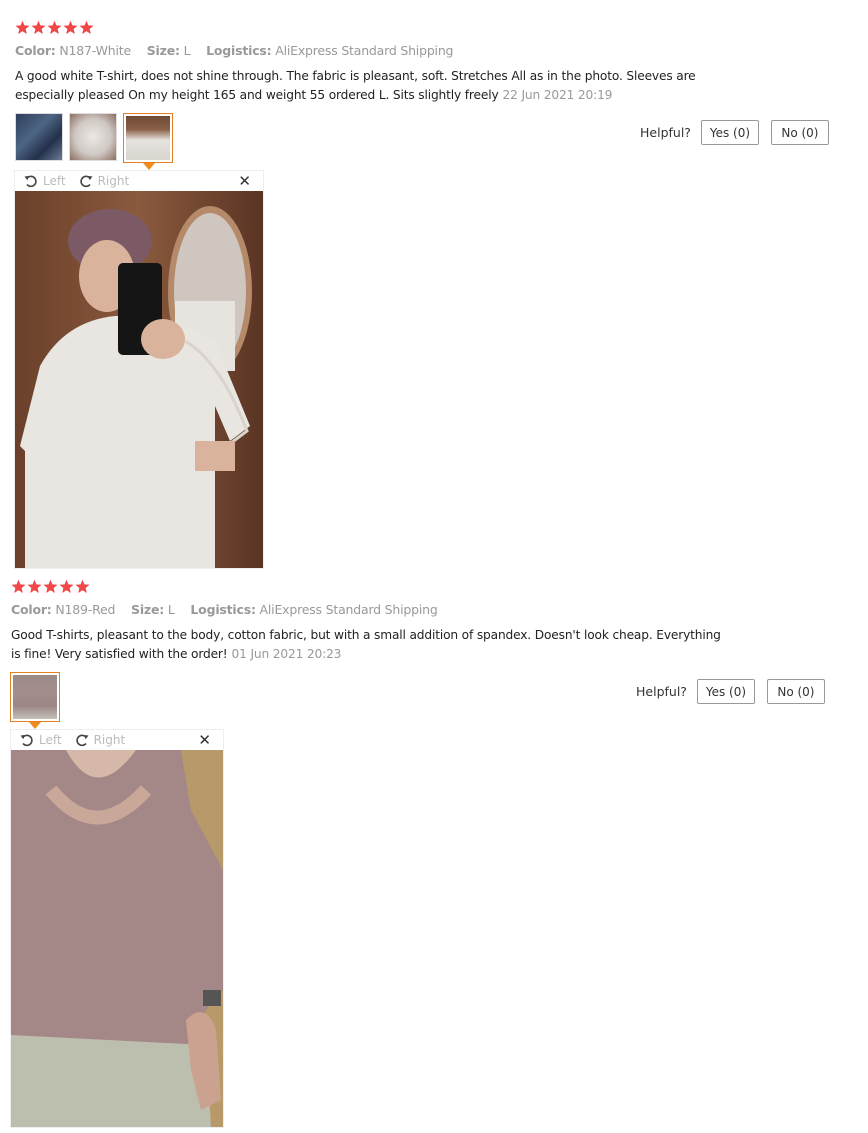 This screenshot has width=868, height=1133. I want to click on color-value: N189-Red, so click(85, 609).